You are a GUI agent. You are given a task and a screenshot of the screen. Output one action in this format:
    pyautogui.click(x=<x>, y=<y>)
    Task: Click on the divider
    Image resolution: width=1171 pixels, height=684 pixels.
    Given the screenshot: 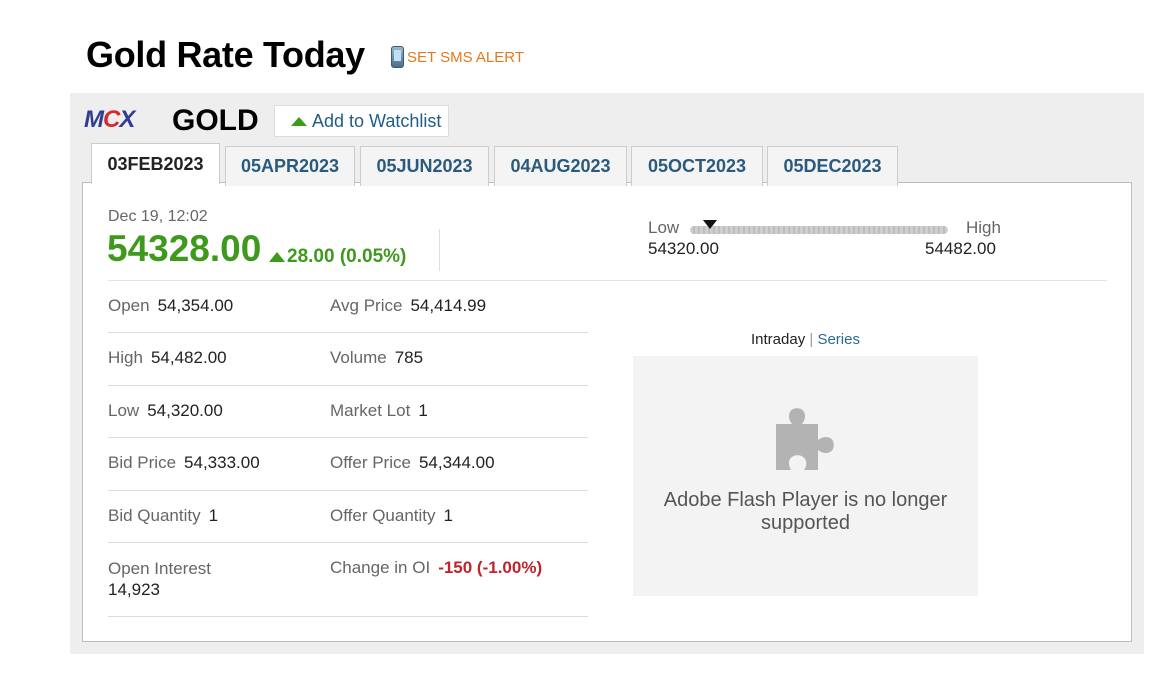 What is the action you would take?
    pyautogui.click(x=439, y=250)
    